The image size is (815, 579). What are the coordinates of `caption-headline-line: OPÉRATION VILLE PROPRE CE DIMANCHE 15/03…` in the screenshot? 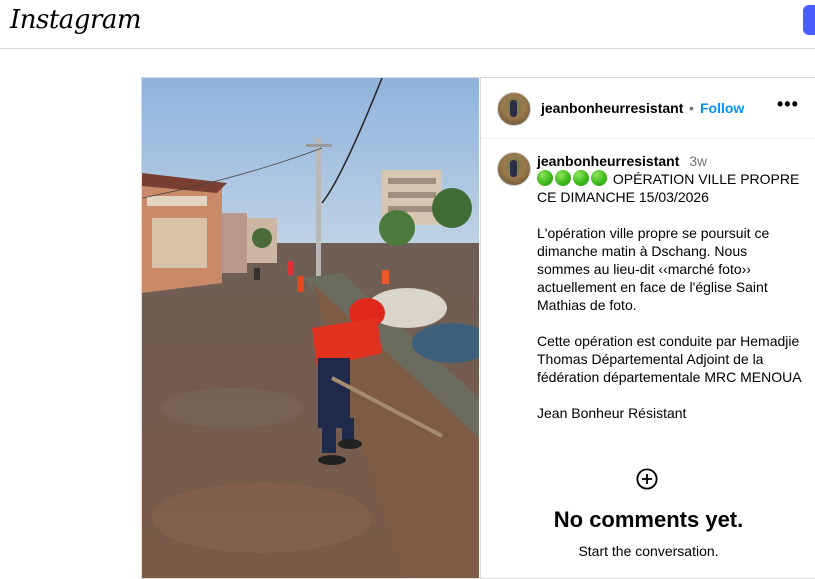 It's located at (670, 188).